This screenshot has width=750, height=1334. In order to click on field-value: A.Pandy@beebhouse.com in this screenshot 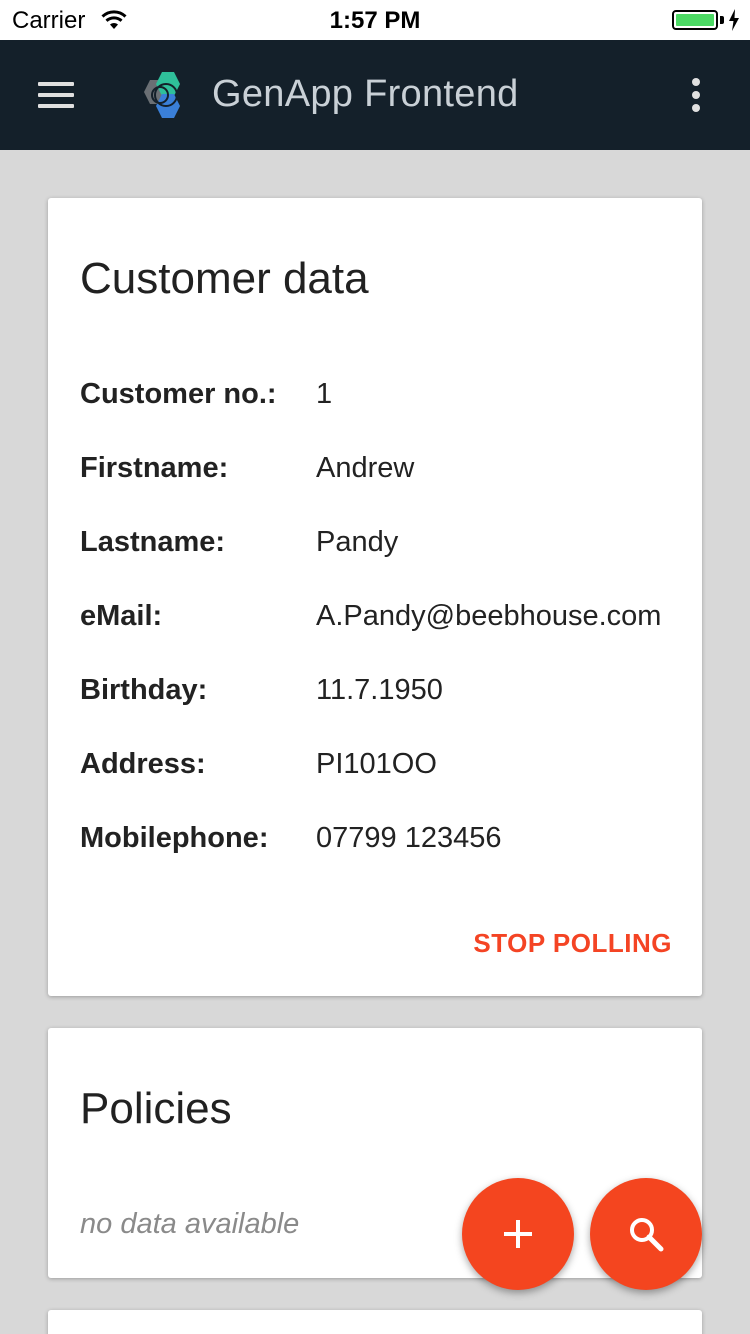, I will do `click(489, 616)`.